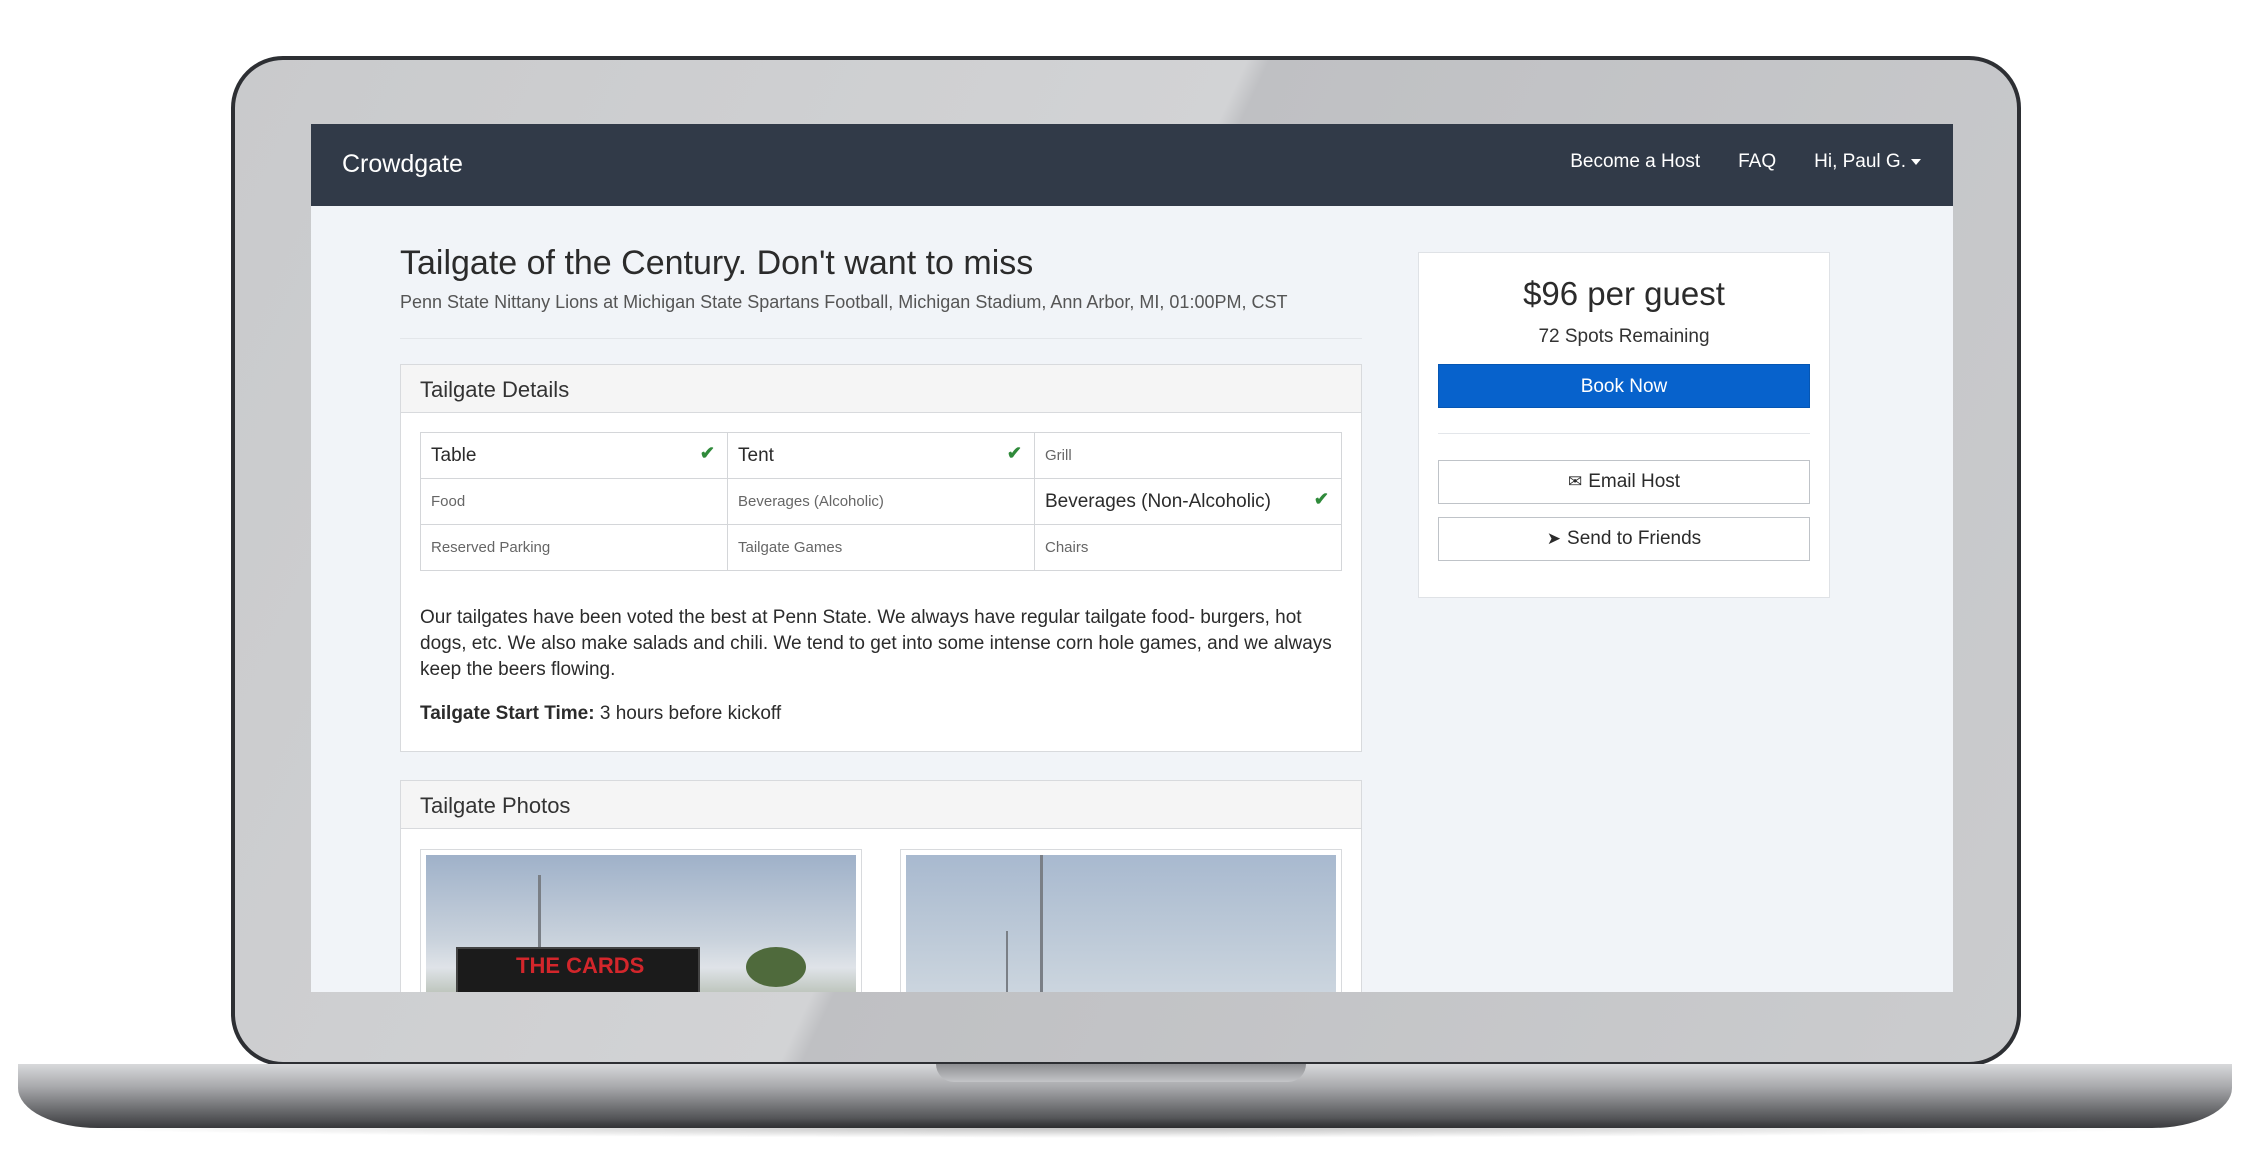 Image resolution: width=2248 pixels, height=1158 pixels. Describe the element at coordinates (574, 455) in the screenshot. I see `amenity-cell: Table ✔` at that location.